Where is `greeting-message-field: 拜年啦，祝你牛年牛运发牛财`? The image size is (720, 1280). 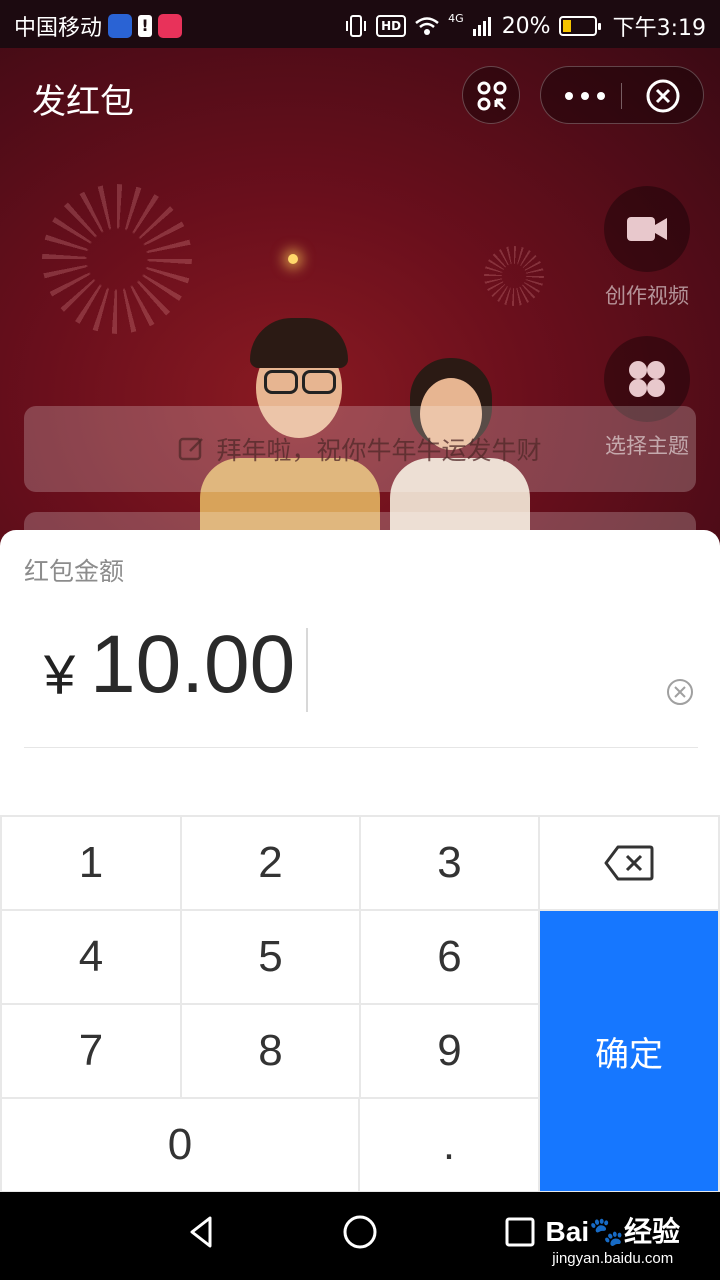
greeting-message-field: 拜年啦，祝你牛年牛运发牛财 is located at coordinates (360, 449).